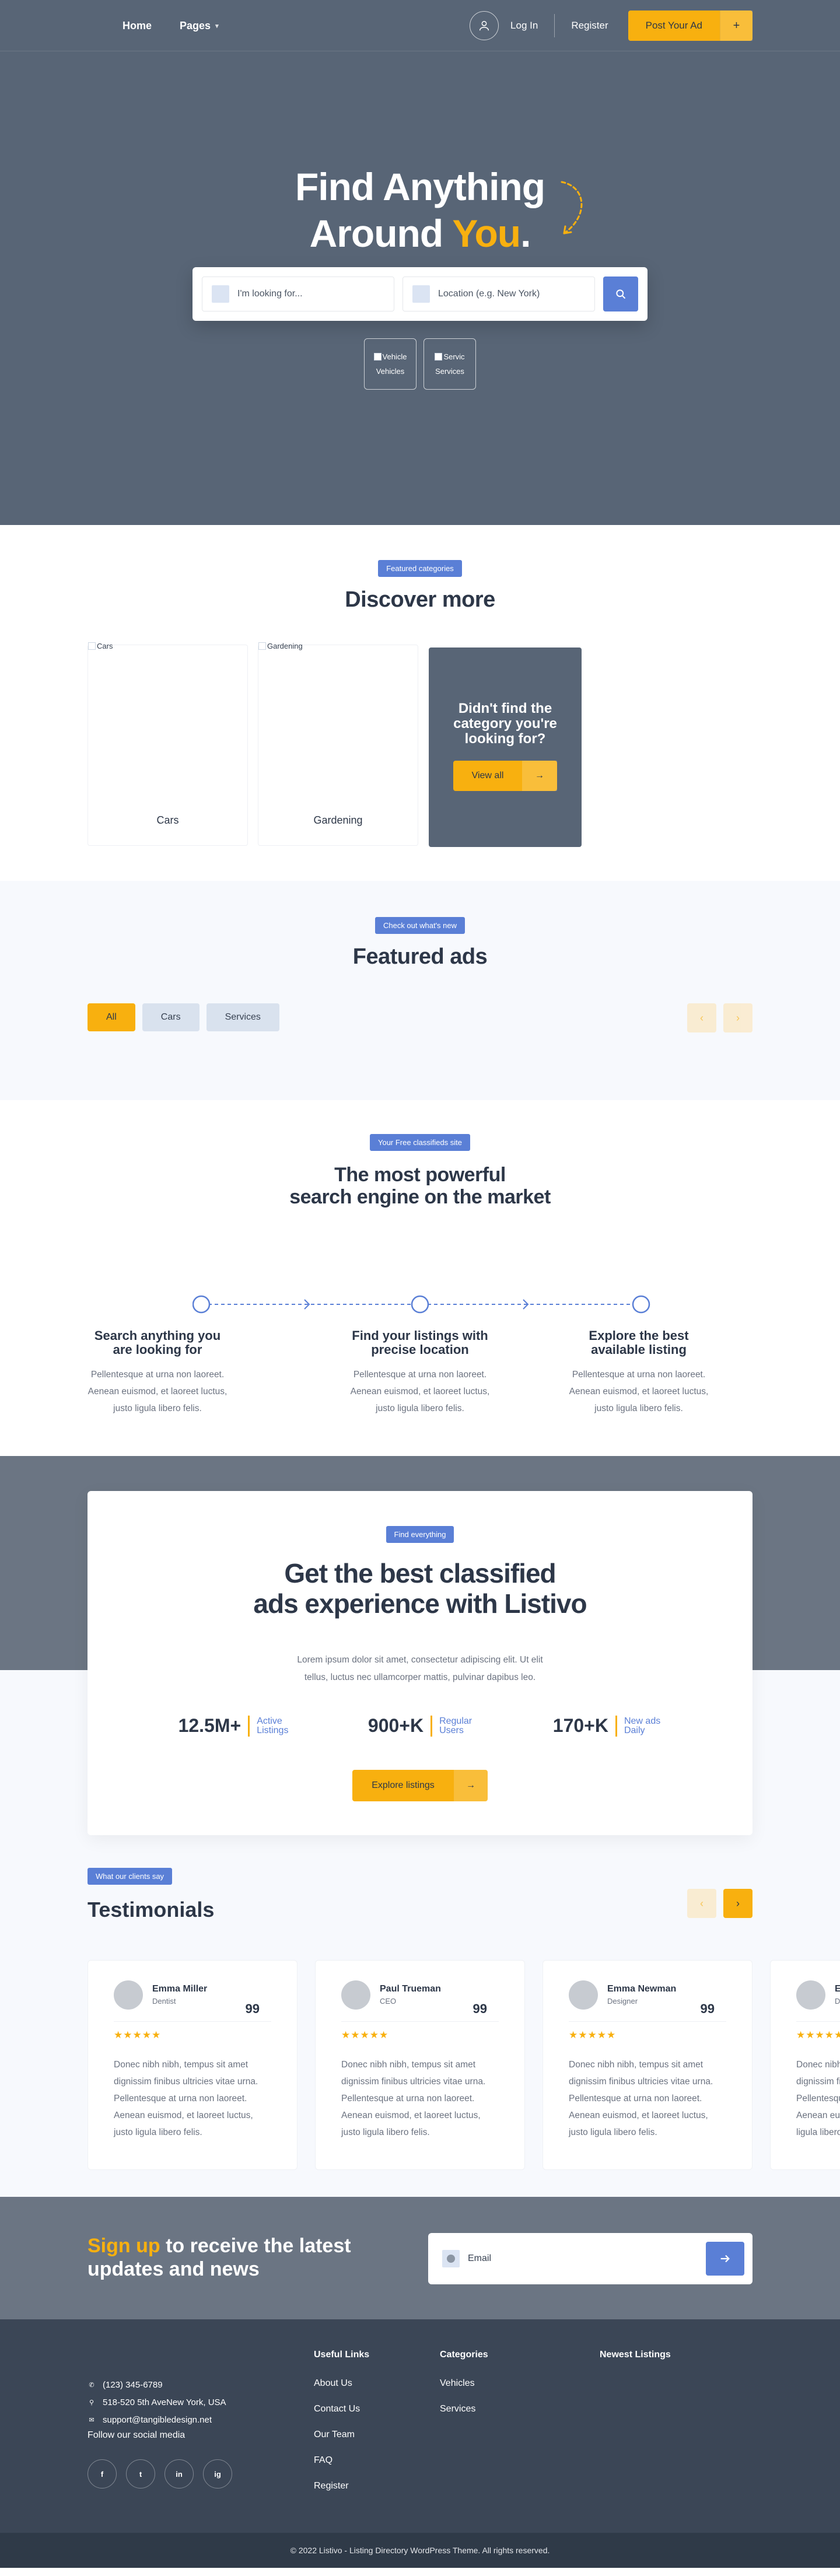  What do you see at coordinates (489, 294) in the screenshot?
I see `location-placeholder: Location (e.g. New York)` at bounding box center [489, 294].